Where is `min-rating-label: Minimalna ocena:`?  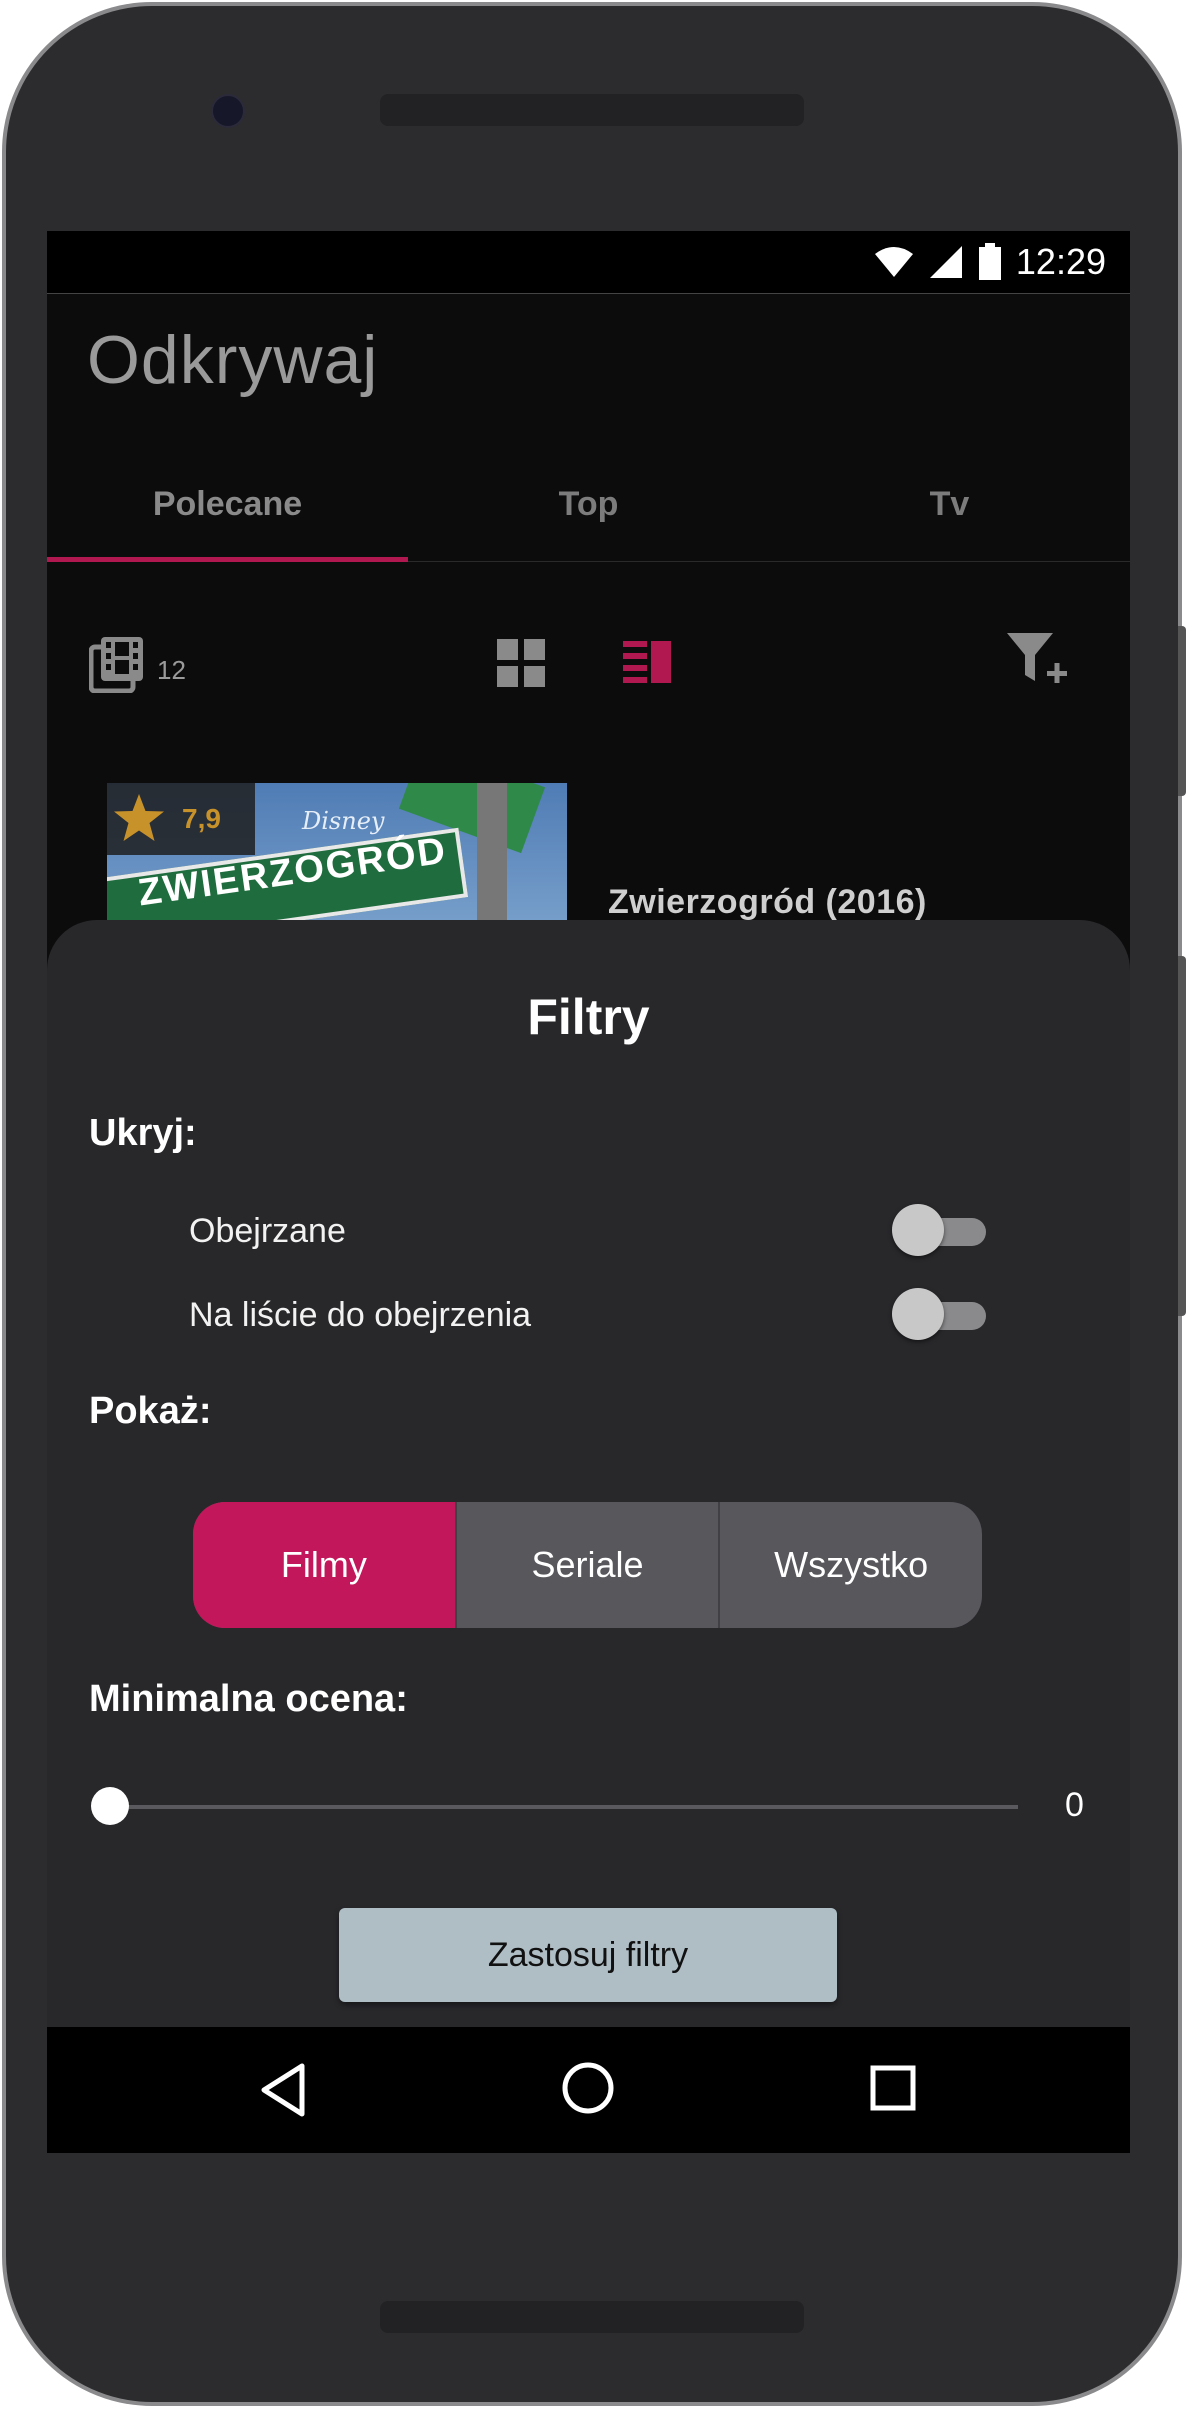 min-rating-label: Minimalna ocena: is located at coordinates (248, 1699).